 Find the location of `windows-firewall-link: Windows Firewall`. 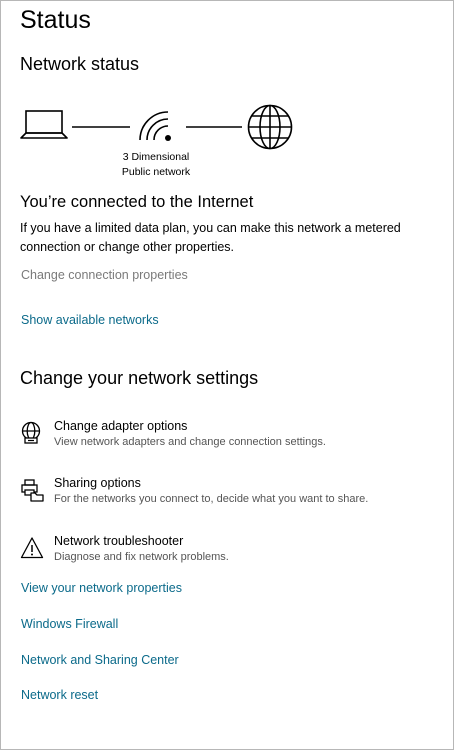

windows-firewall-link: Windows Firewall is located at coordinates (69, 624).